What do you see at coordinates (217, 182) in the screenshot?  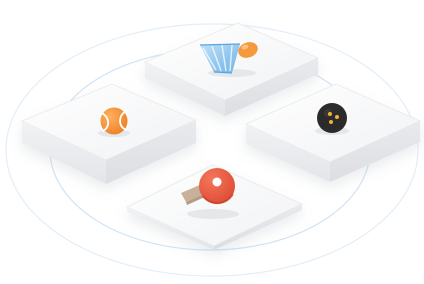 I see `ping-pong-ball` at bounding box center [217, 182].